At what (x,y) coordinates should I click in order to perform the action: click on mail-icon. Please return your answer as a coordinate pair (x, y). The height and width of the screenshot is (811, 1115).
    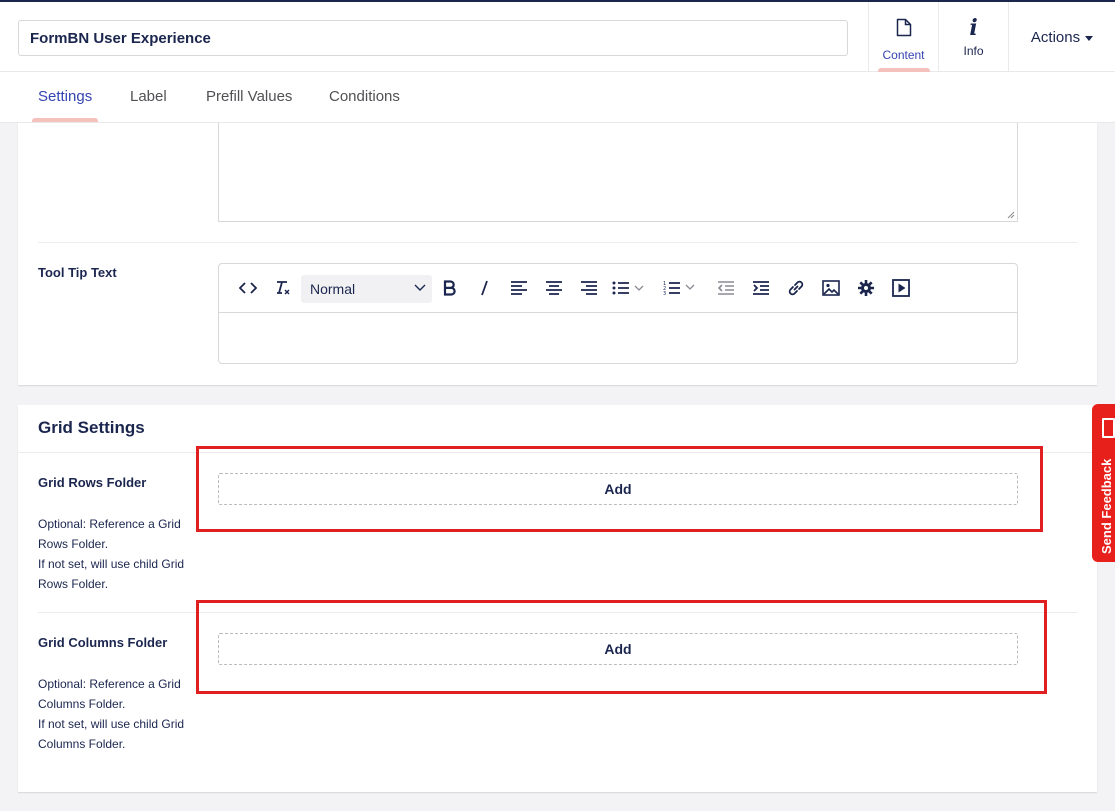
    Looking at the image, I should click on (1108, 428).